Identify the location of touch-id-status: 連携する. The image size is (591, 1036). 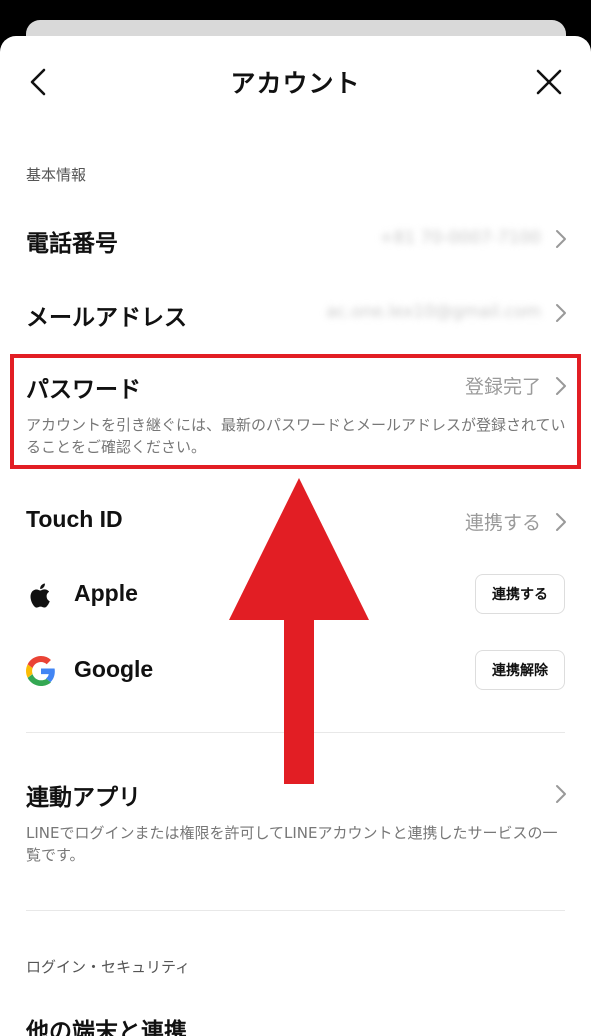
(502, 523).